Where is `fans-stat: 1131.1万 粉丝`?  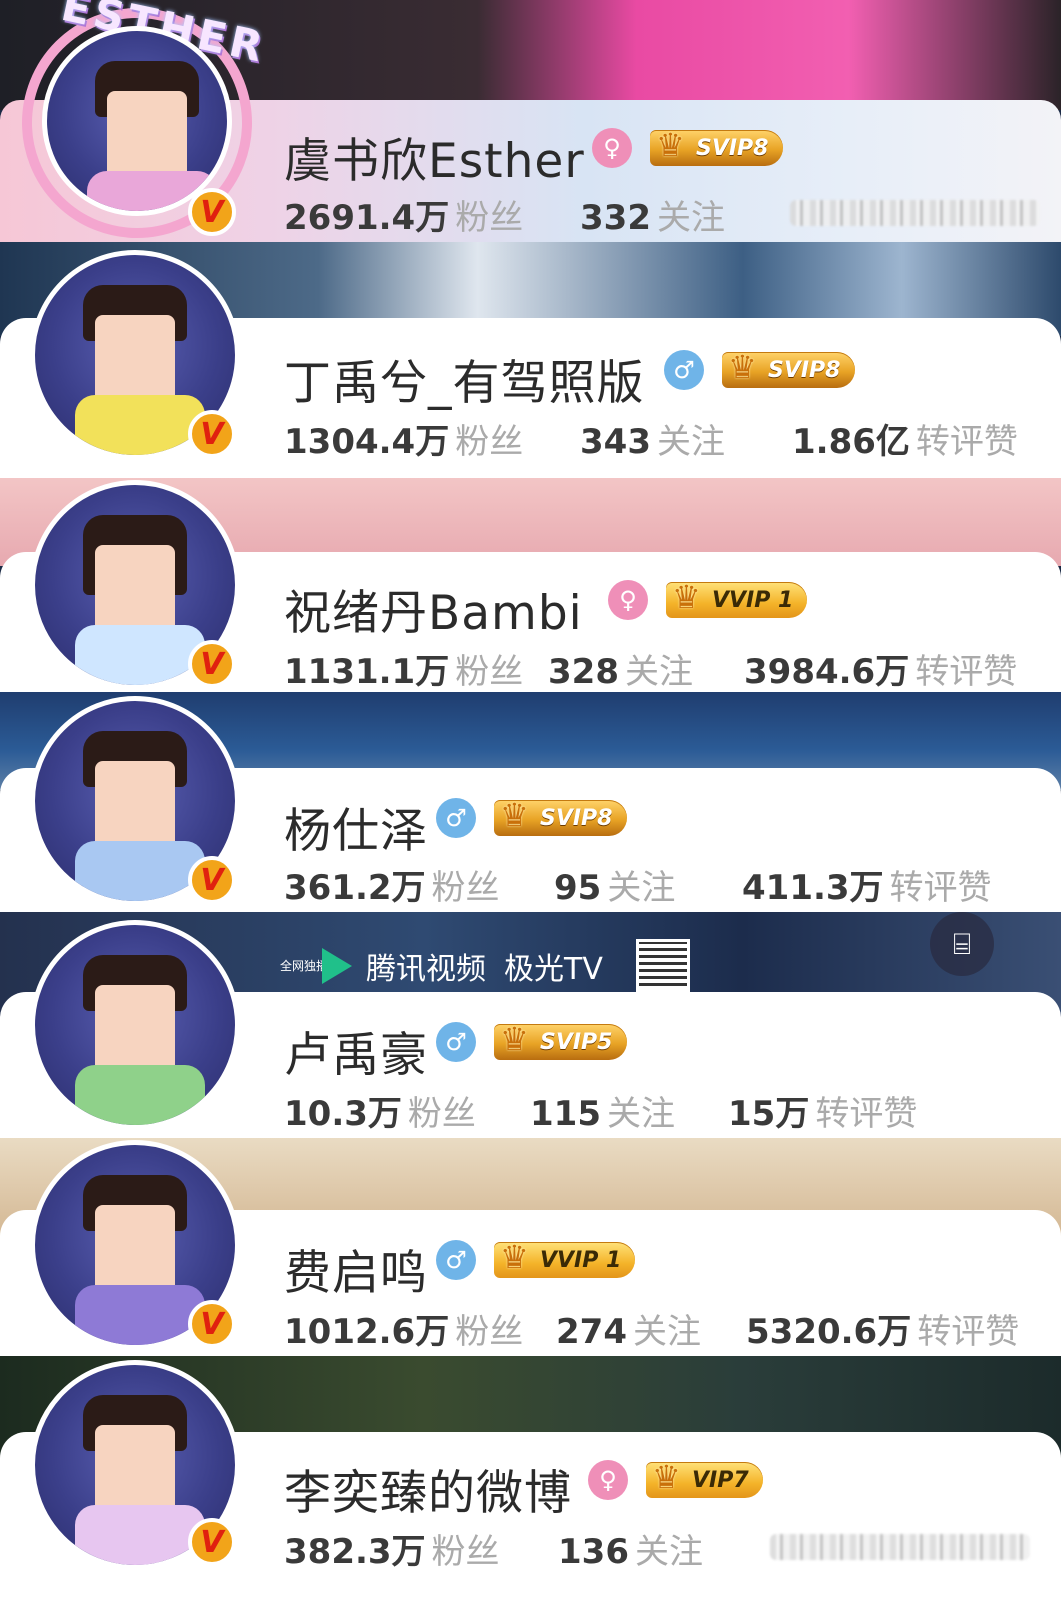 fans-stat: 1131.1万 粉丝 is located at coordinates (403, 668).